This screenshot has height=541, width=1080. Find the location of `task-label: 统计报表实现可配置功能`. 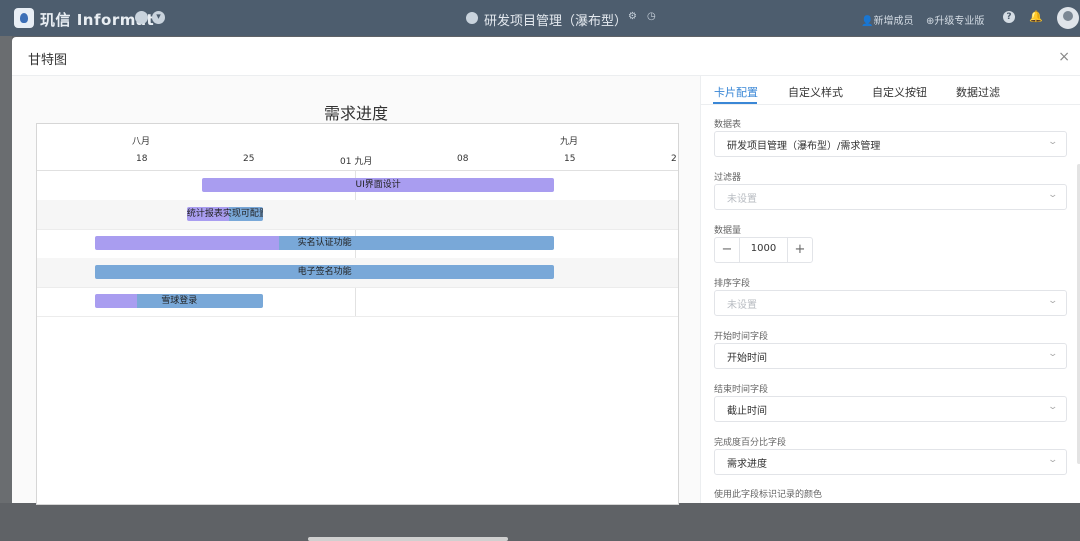

task-label: 统计报表实现可配置功能 is located at coordinates (225, 214).